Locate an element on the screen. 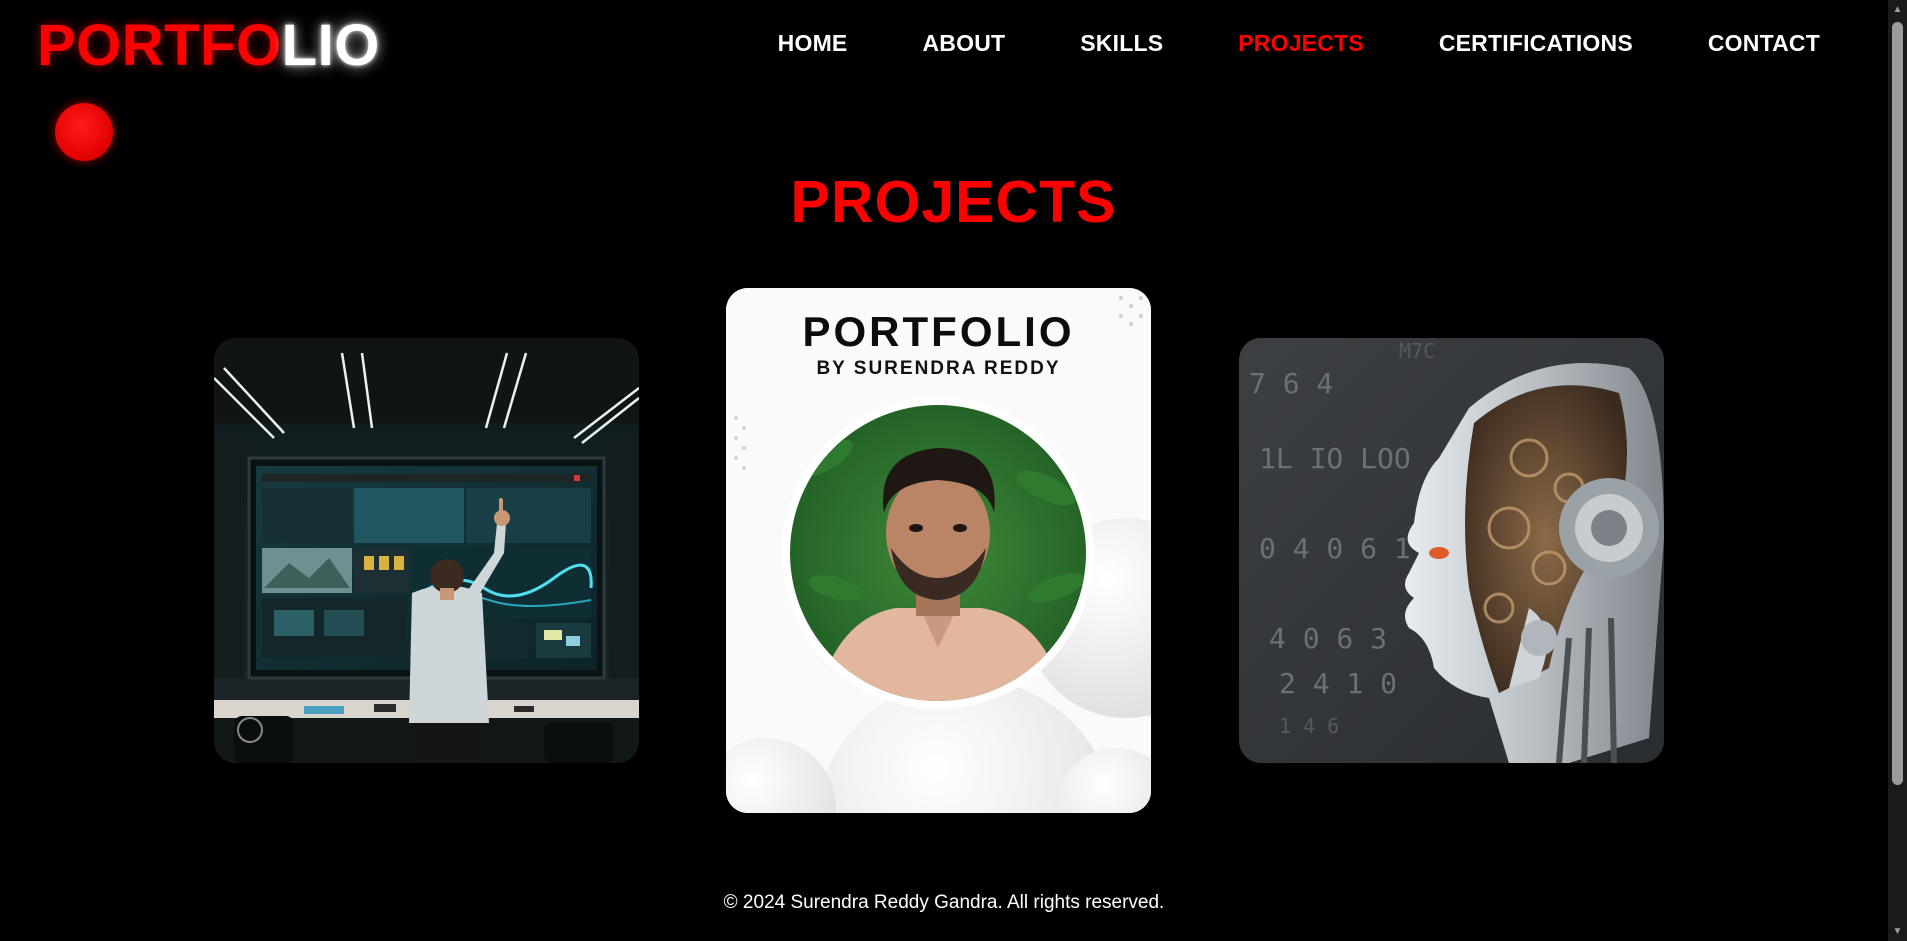 Image resolution: width=1907 pixels, height=941 pixels. nav-home: HOME is located at coordinates (813, 43).